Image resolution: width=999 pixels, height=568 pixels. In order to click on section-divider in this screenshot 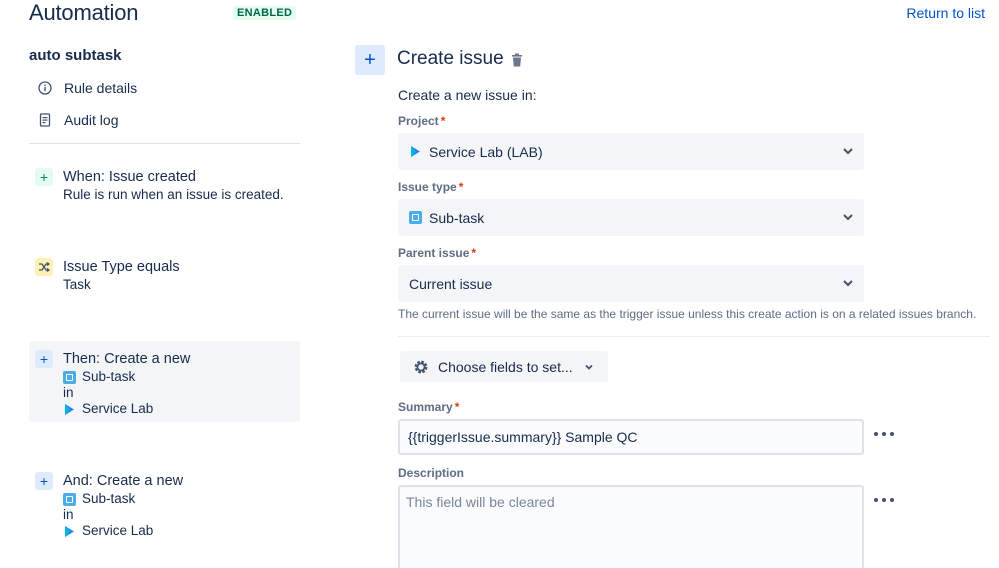, I will do `click(694, 336)`.